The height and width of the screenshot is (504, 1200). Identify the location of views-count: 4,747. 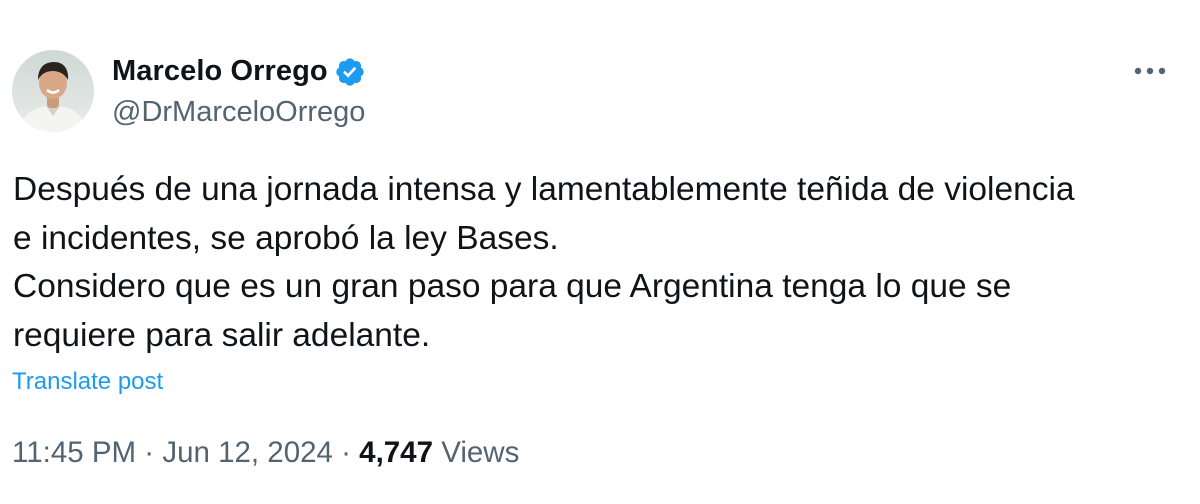
(396, 453).